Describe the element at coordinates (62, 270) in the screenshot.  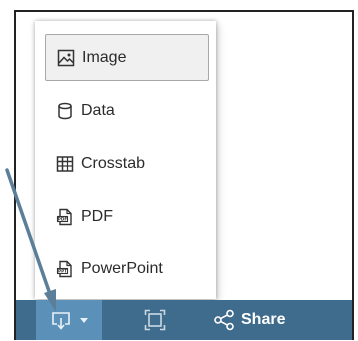
I see `svg-text: PPT` at that location.